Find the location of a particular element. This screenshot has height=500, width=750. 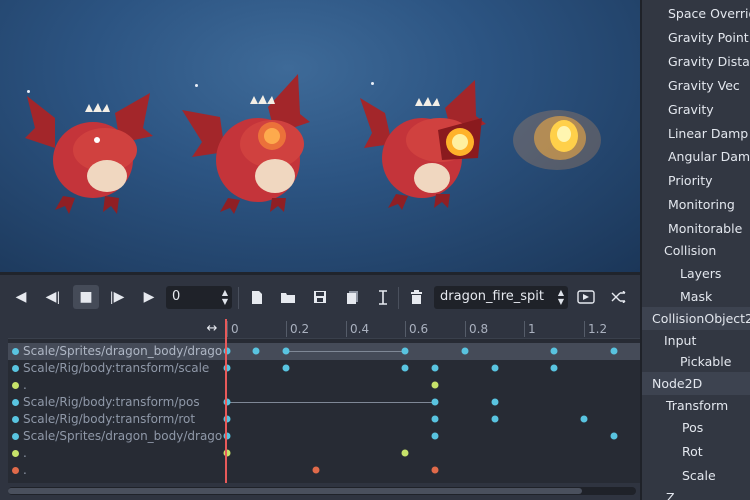

inspector-property: Scale is located at coordinates (696, 475).